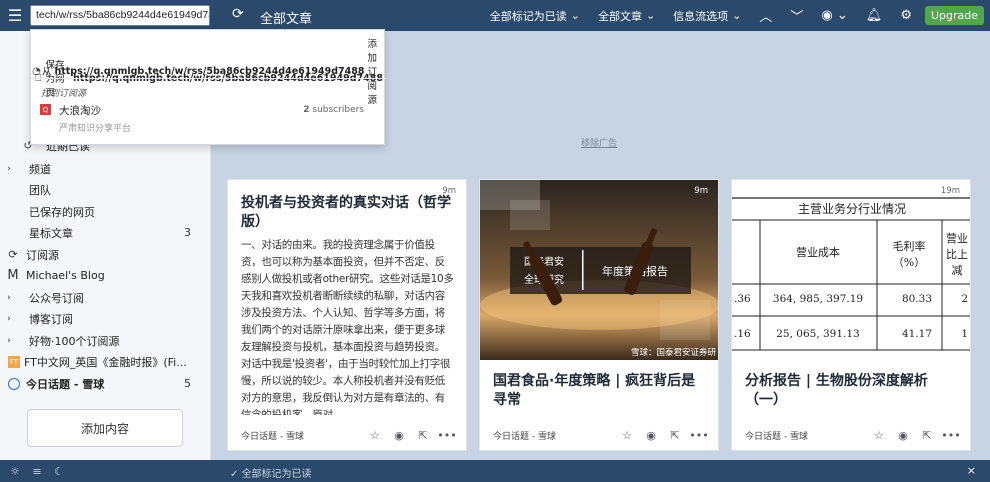 The height and width of the screenshot is (482, 990). I want to click on close-icon: ×, so click(971, 470).